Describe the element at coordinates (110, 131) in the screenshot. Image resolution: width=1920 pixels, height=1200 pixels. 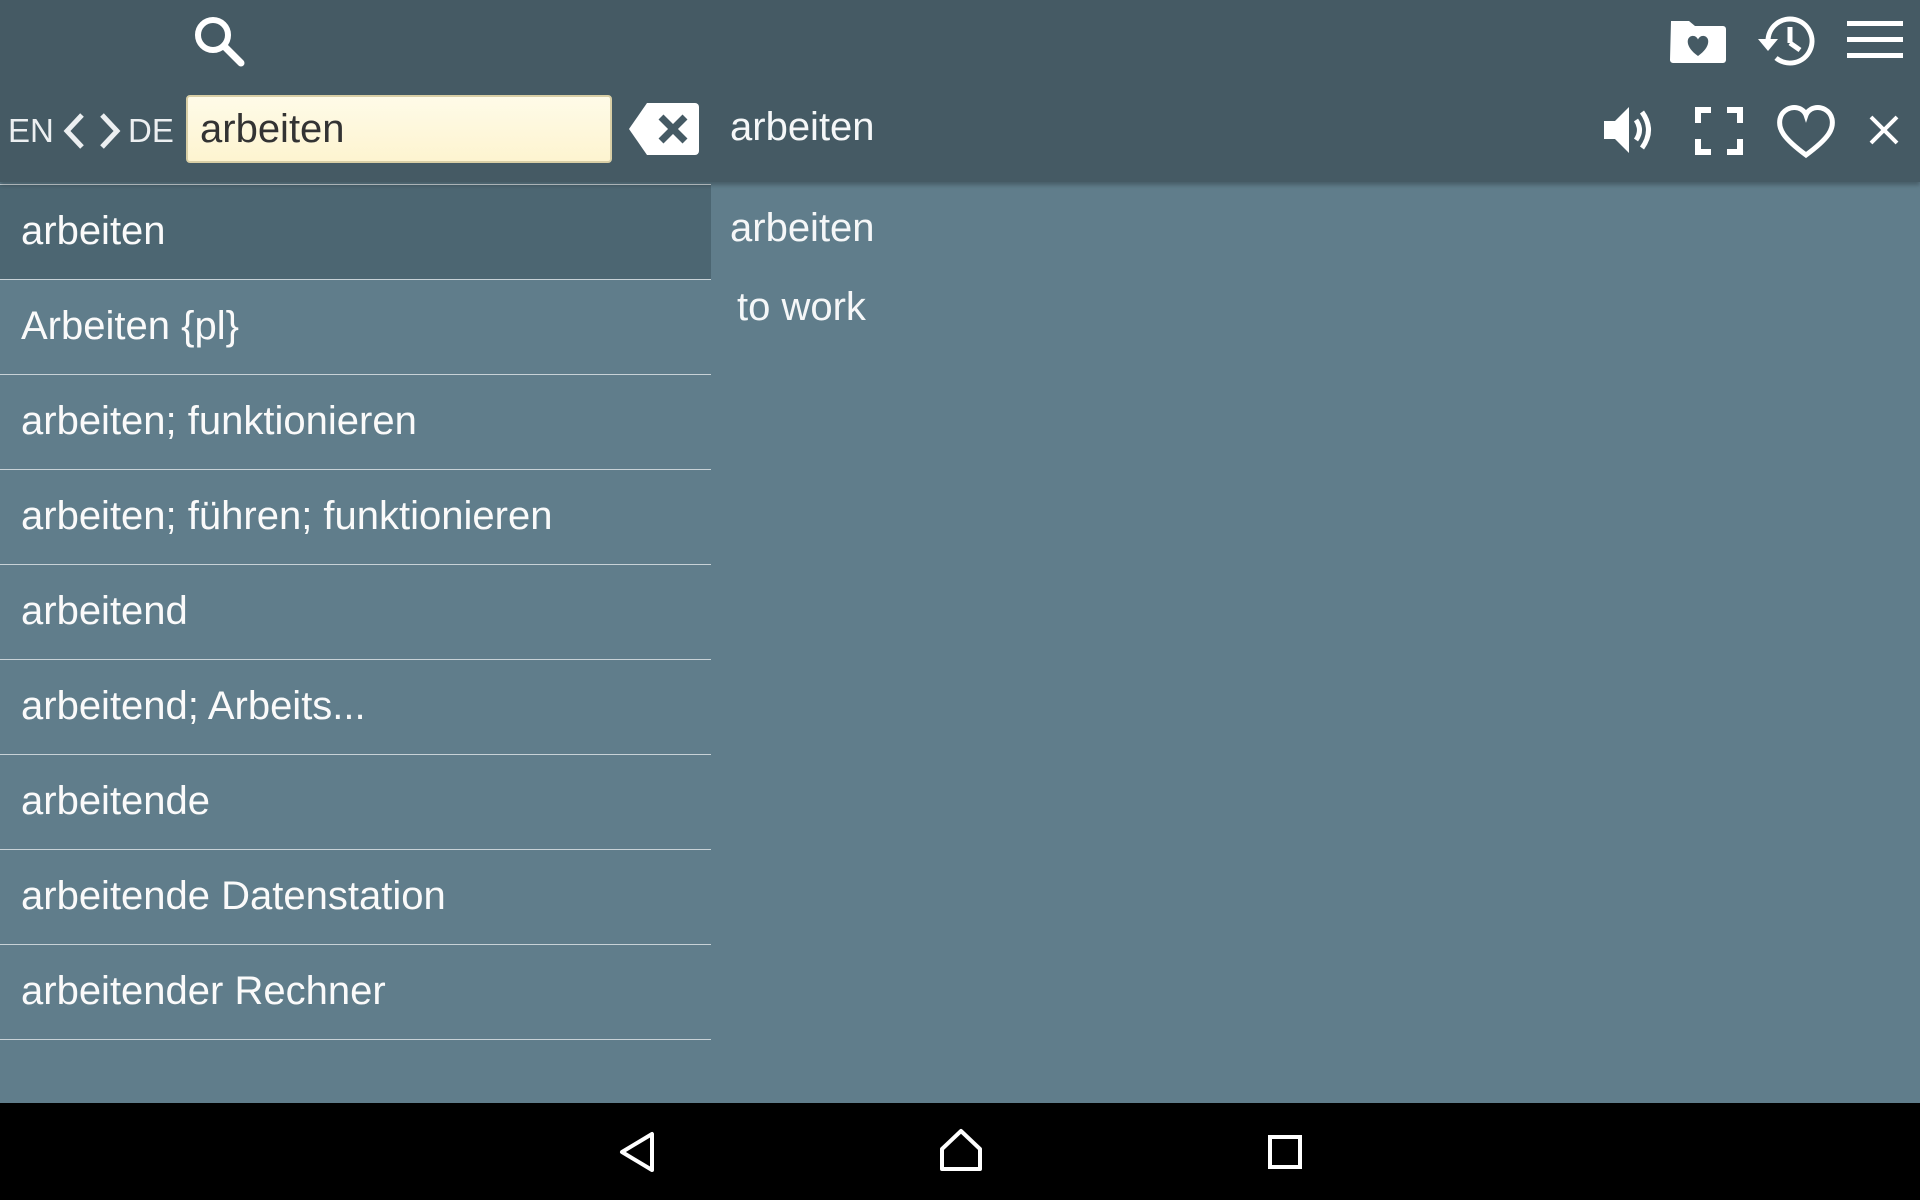
I see `chevron-right-icon` at that location.